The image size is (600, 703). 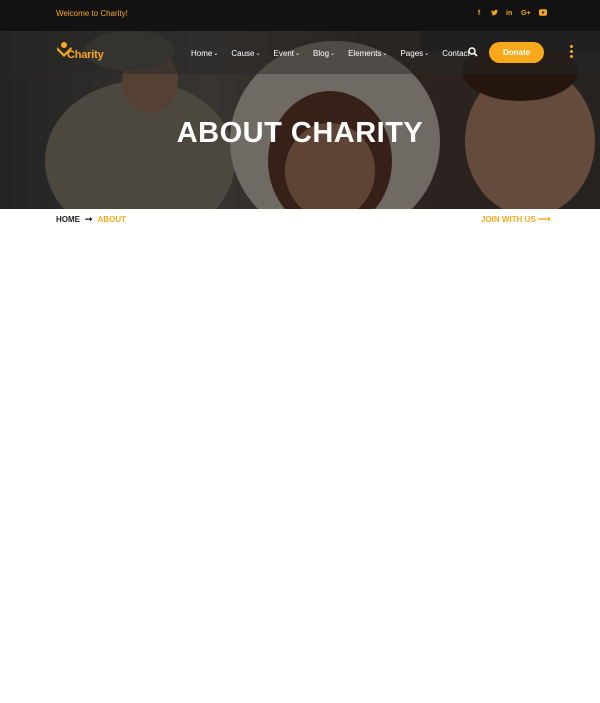 I want to click on arrow-right-icon: ➞, so click(x=89, y=219).